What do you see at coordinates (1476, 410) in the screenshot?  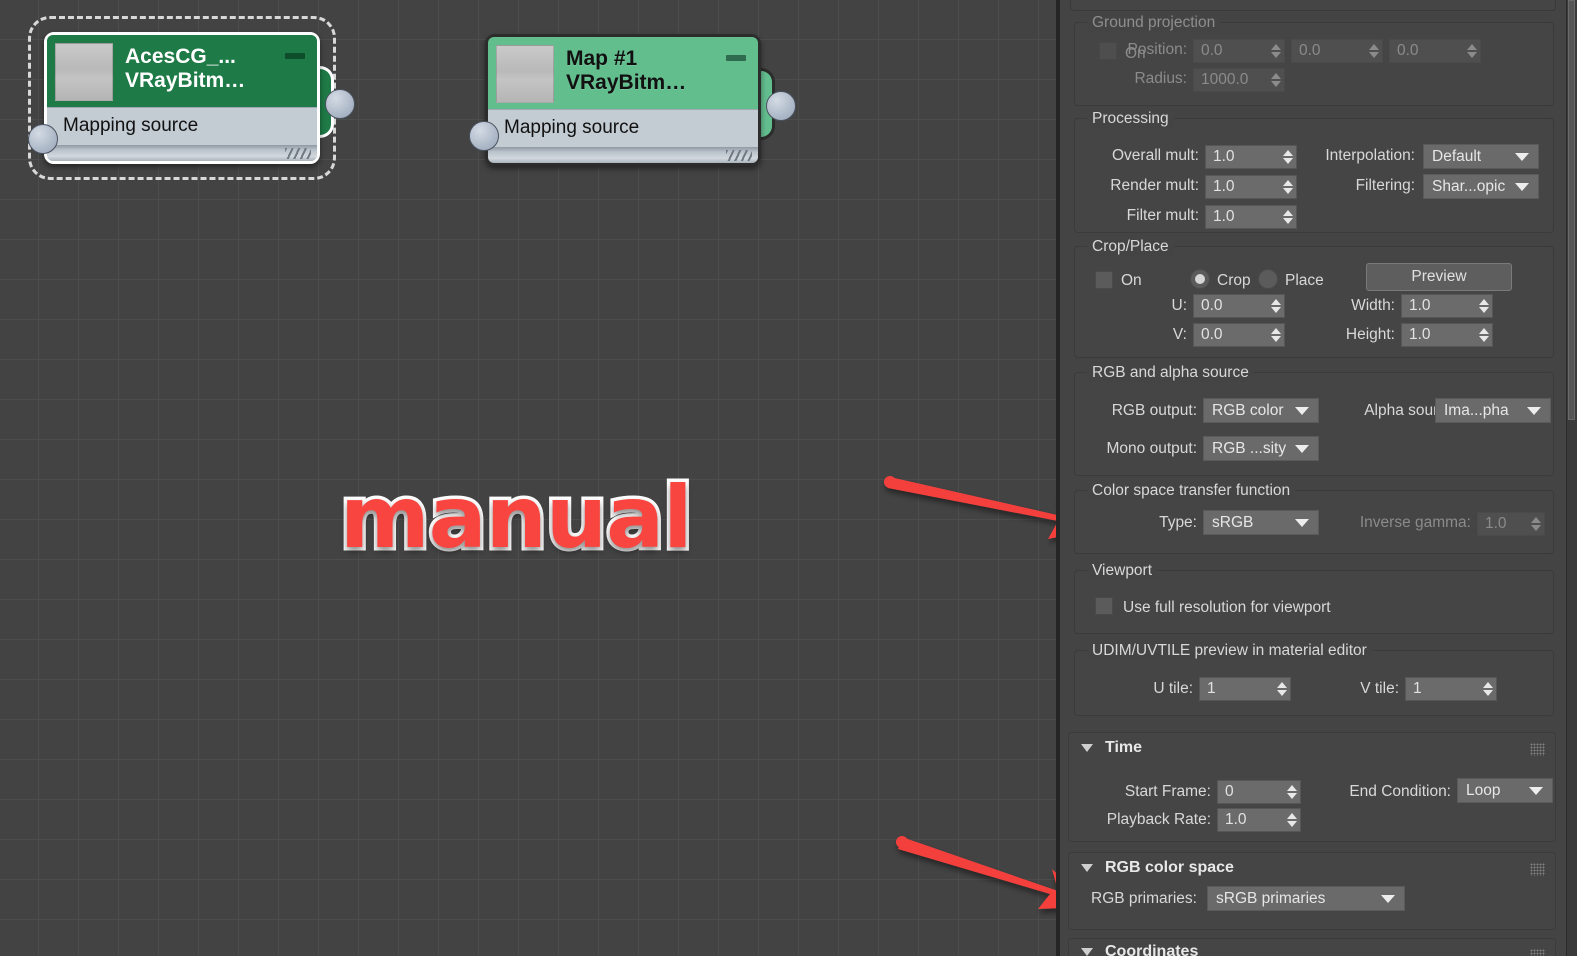 I see `alpha-source-value: Ima...pha` at bounding box center [1476, 410].